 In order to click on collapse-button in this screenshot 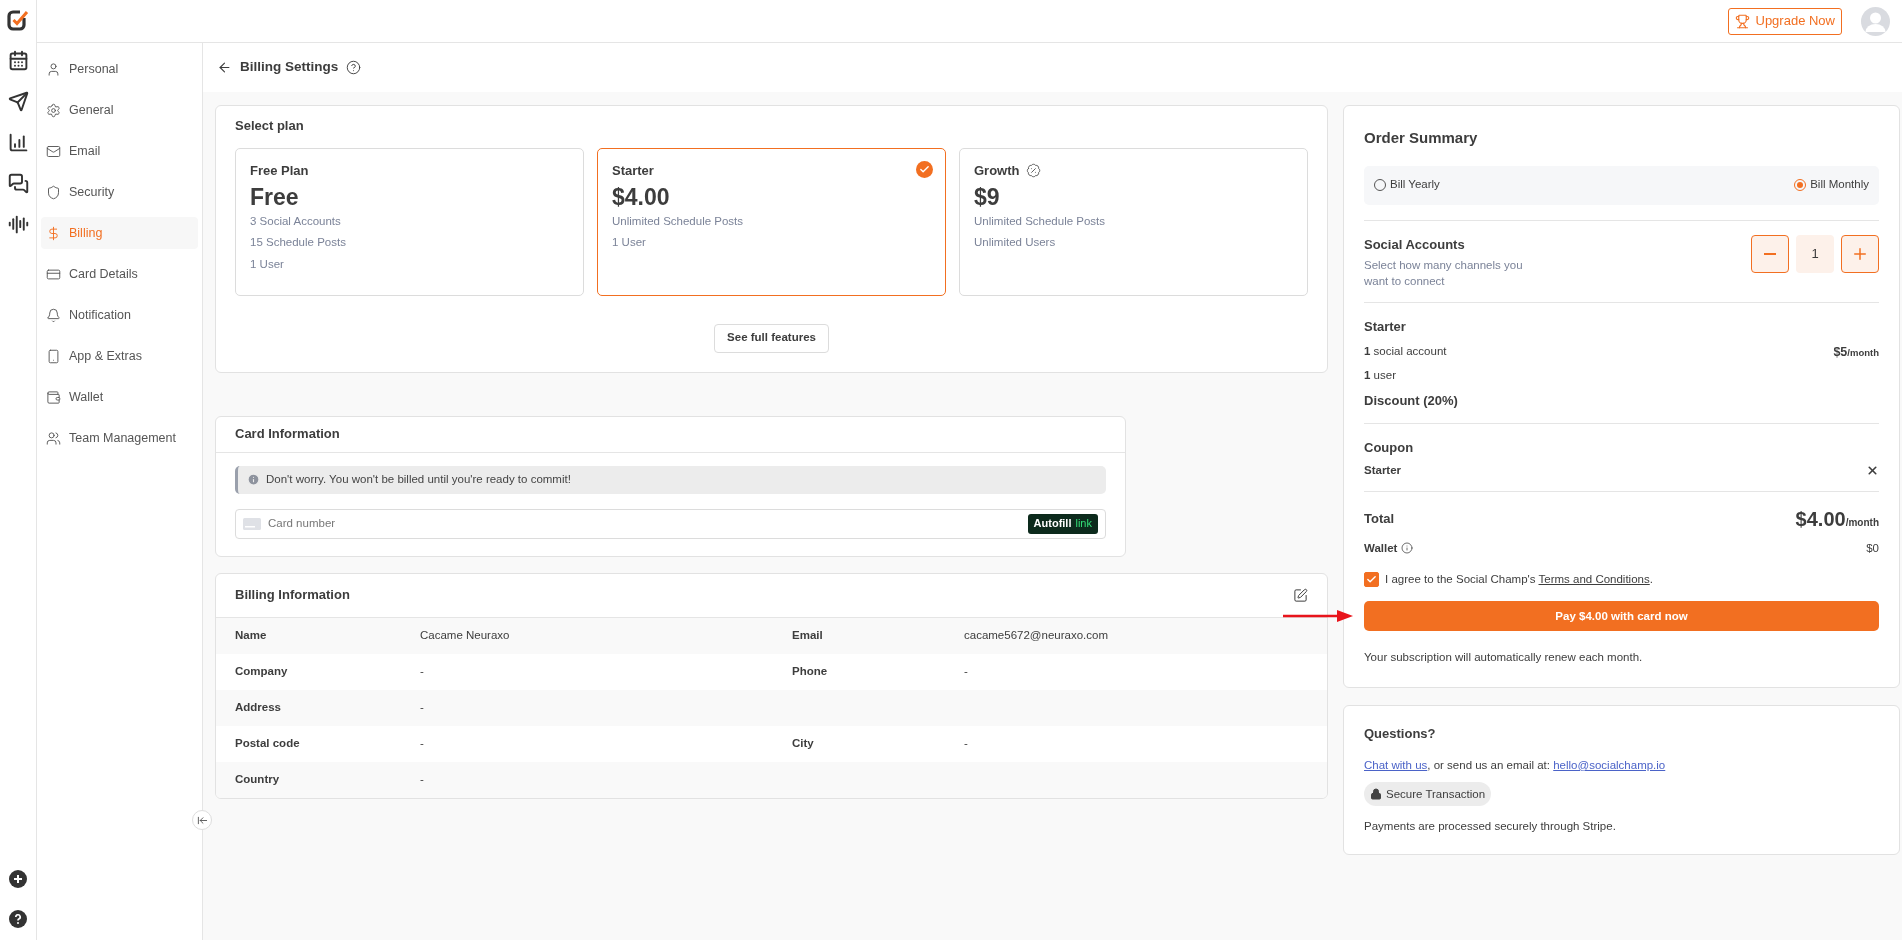, I will do `click(202, 820)`.